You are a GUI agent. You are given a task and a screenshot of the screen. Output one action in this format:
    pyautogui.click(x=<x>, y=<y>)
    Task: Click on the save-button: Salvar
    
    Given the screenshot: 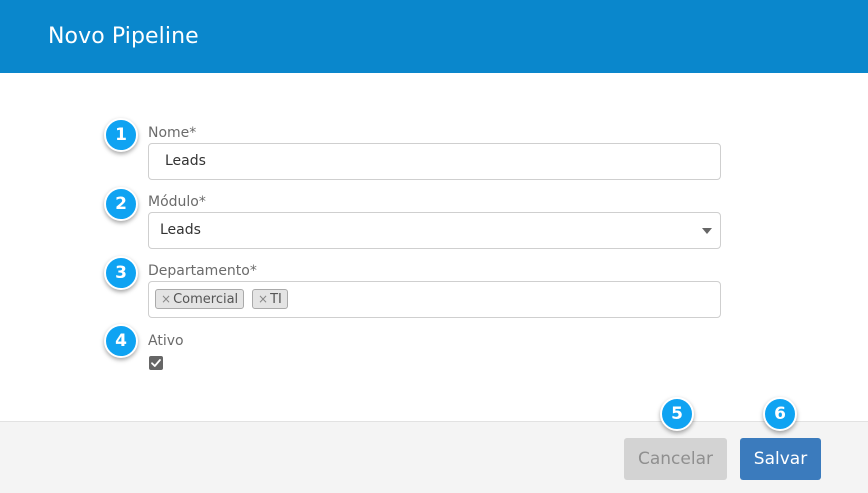 What is the action you would take?
    pyautogui.click(x=780, y=459)
    